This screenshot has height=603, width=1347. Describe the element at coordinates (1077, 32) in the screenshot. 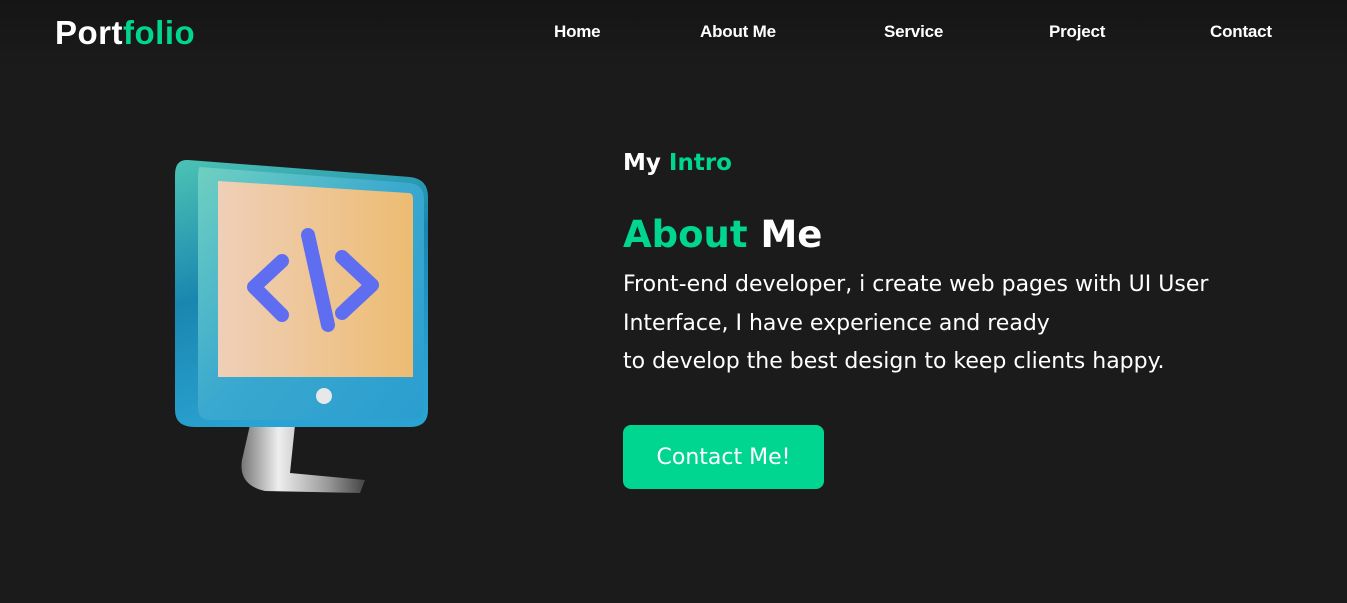

I see `nav-project: Project` at that location.